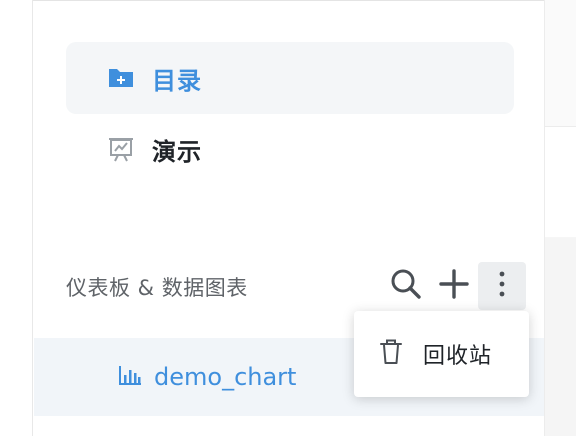  What do you see at coordinates (290, 149) in the screenshot?
I see `nav-item-presentation: 演示` at bounding box center [290, 149].